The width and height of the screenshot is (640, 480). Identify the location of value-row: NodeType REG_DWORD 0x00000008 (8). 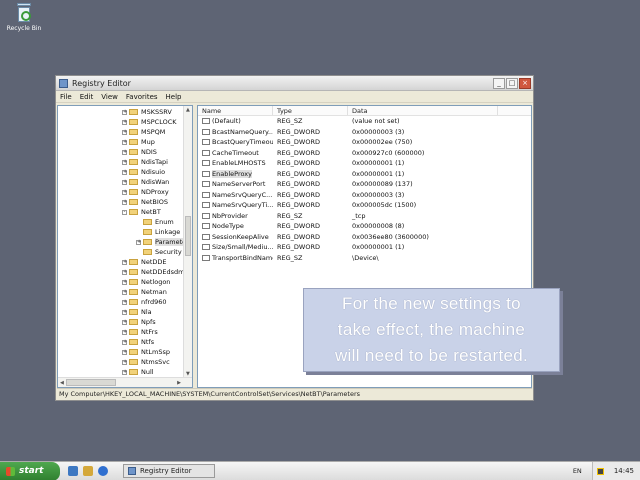
(364, 226).